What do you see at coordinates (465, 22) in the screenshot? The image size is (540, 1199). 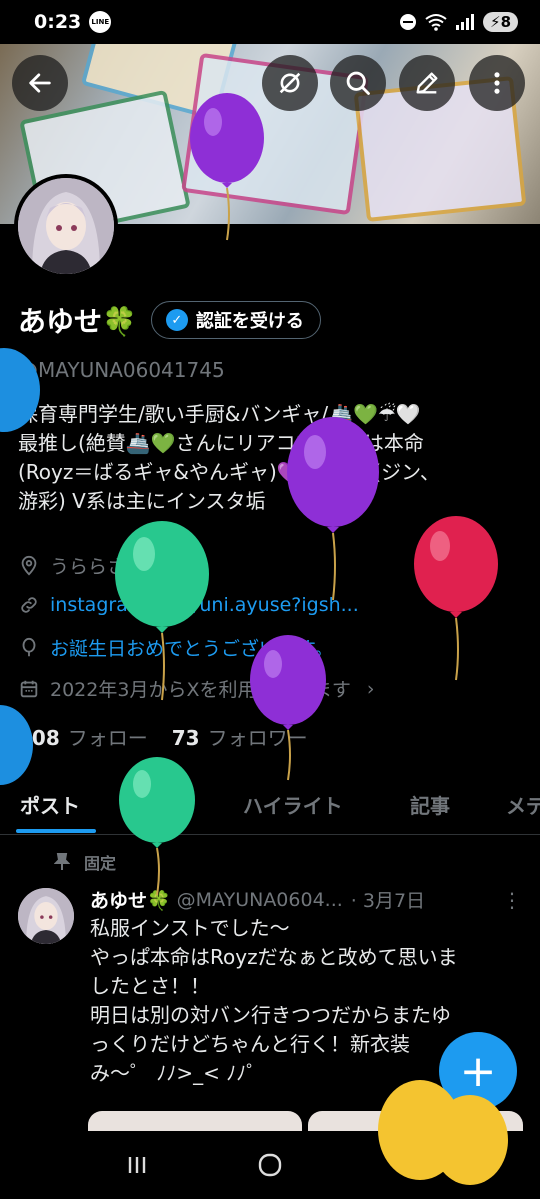 I see `signal-icon` at bounding box center [465, 22].